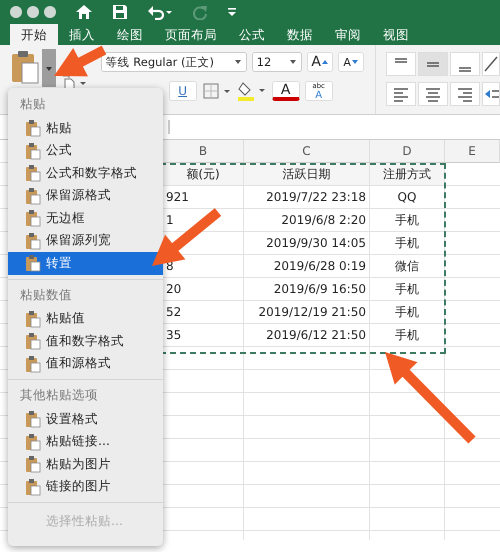 This screenshot has height=552, width=500. Describe the element at coordinates (407, 151) in the screenshot. I see `column-header: D` at that location.